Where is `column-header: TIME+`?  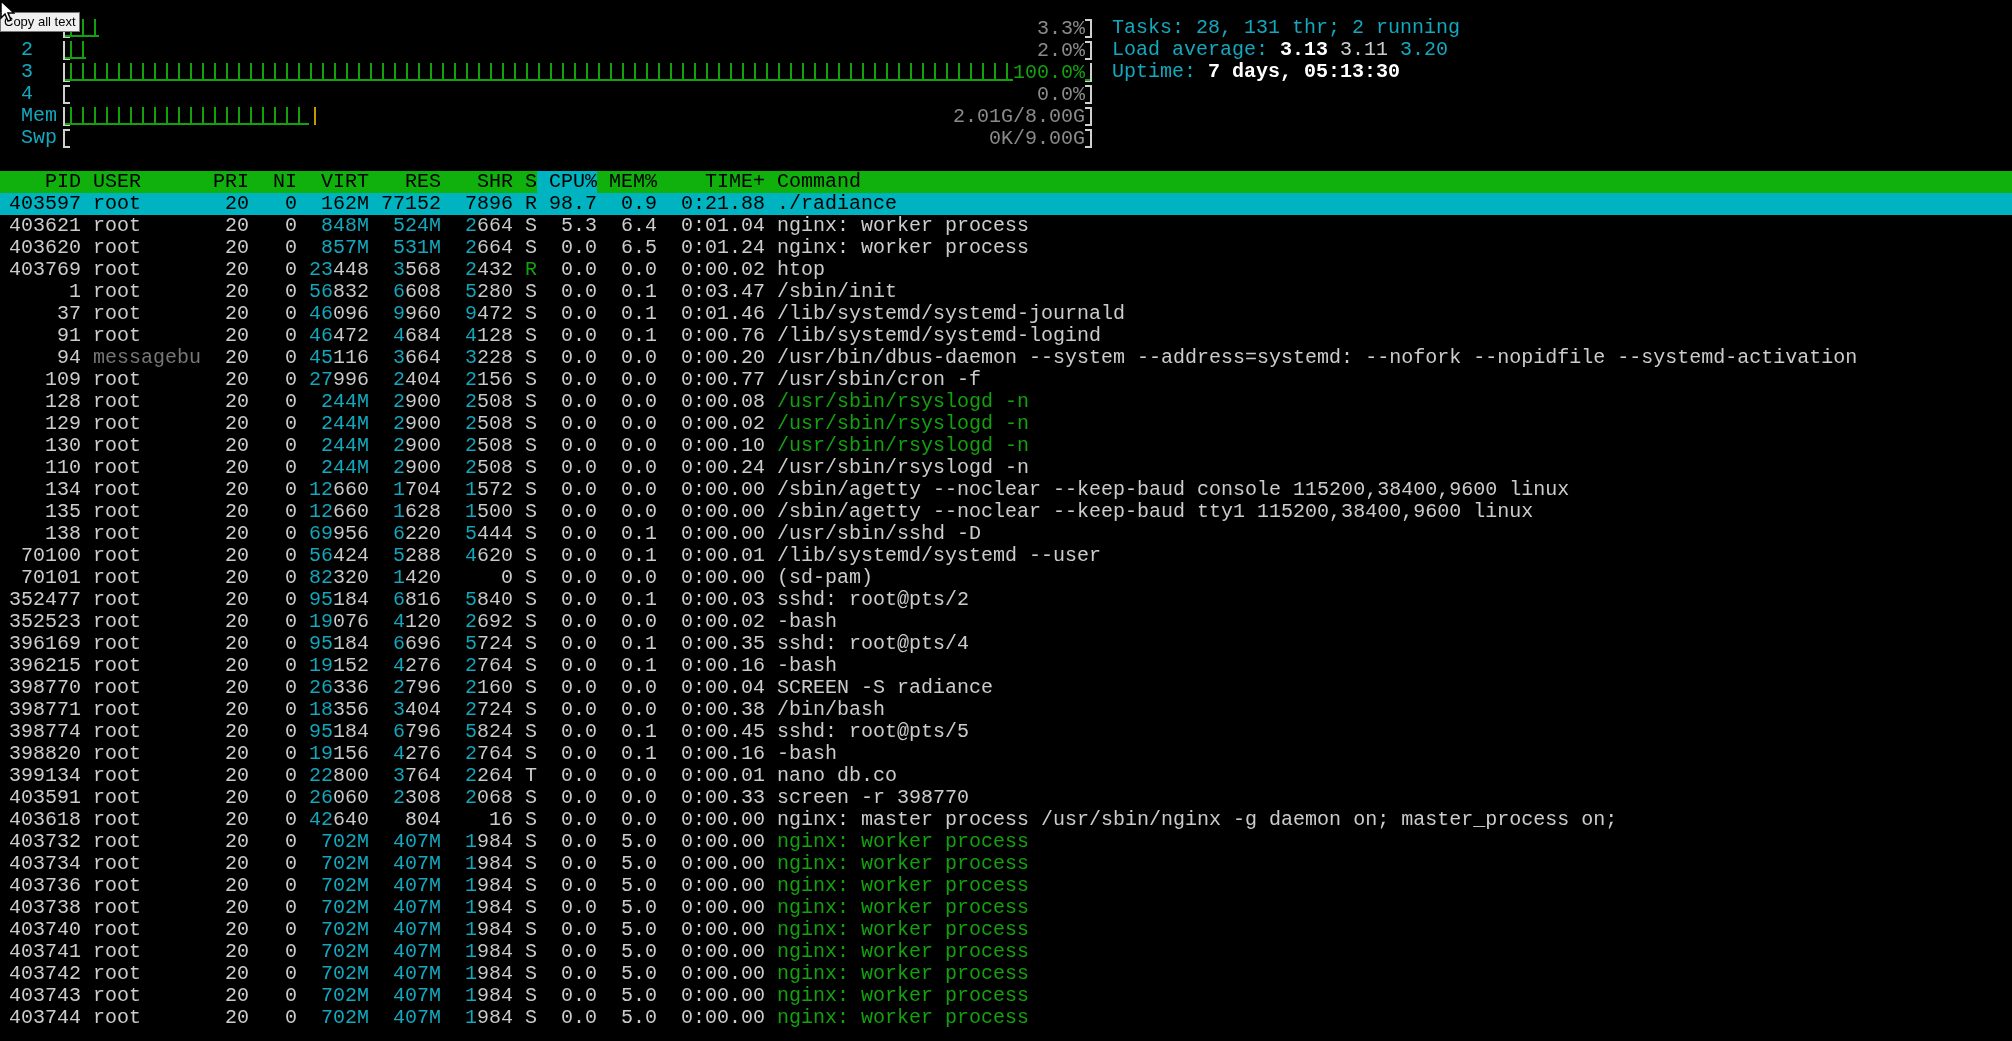 column-header: TIME+ is located at coordinates (711, 182).